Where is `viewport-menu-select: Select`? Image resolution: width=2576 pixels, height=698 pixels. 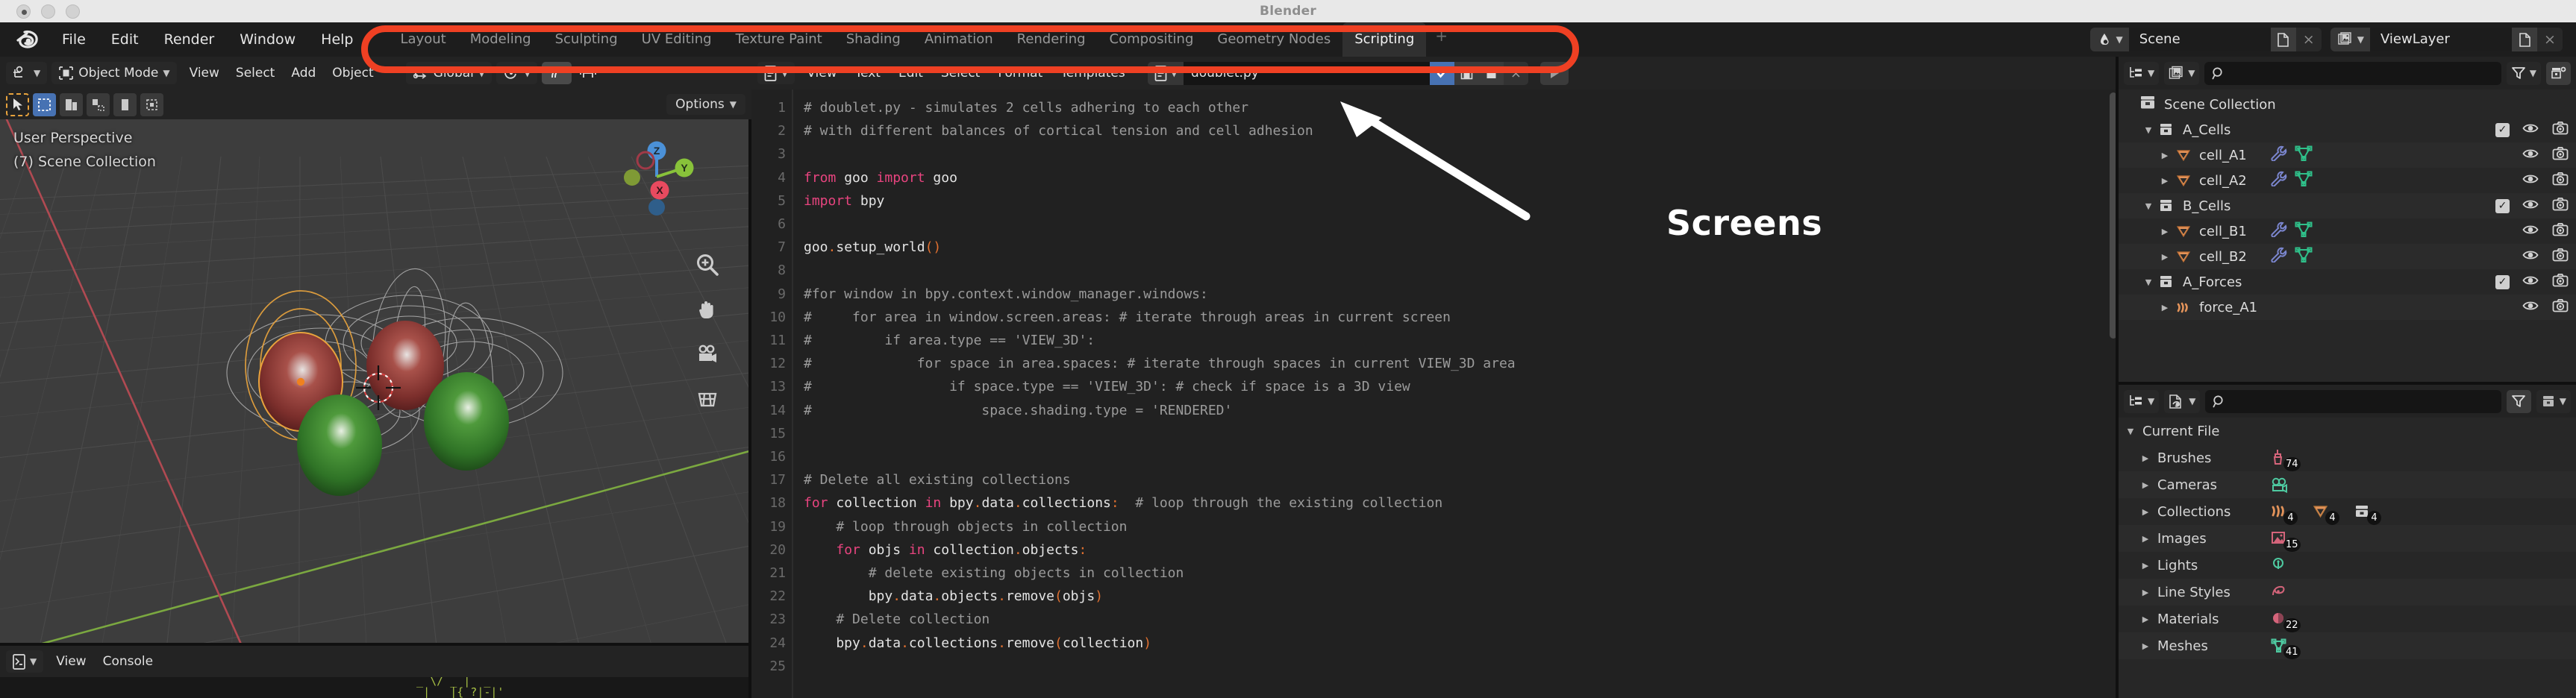 viewport-menu-select: Select is located at coordinates (255, 73).